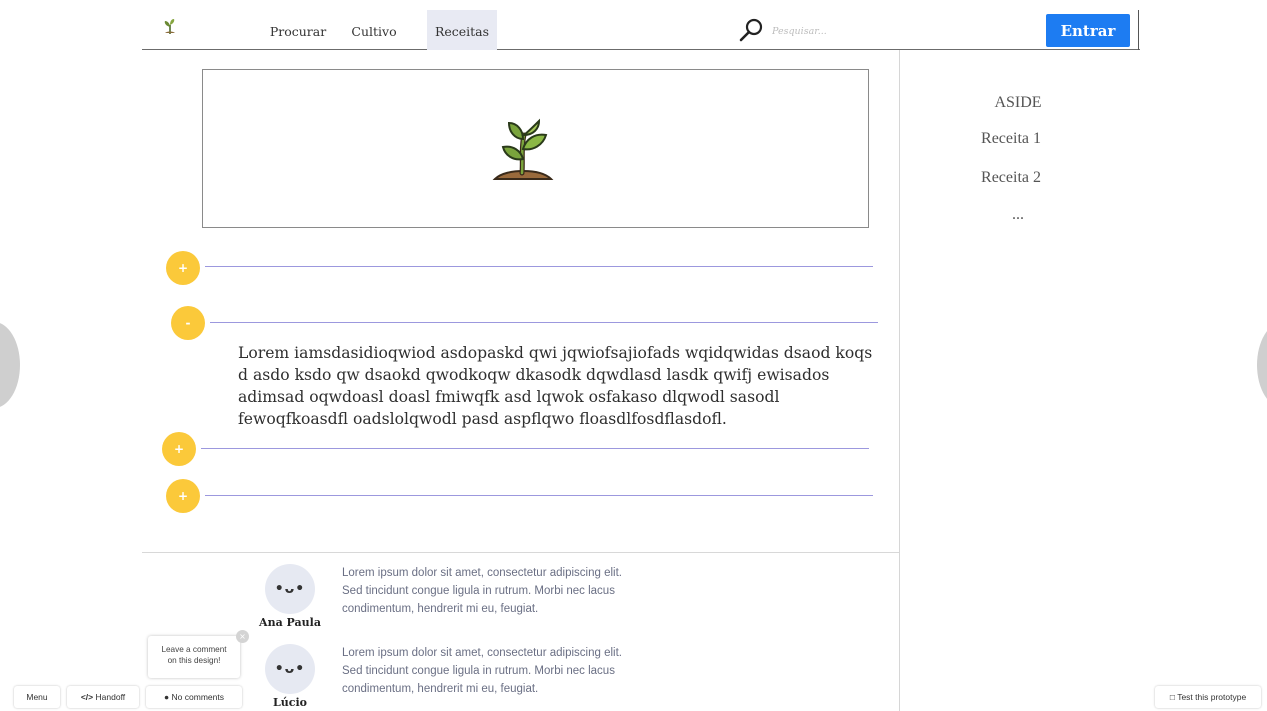 The width and height of the screenshot is (1267, 711). What do you see at coordinates (1212, 697) in the screenshot?
I see `test-prototype-label: Test this prototype` at bounding box center [1212, 697].